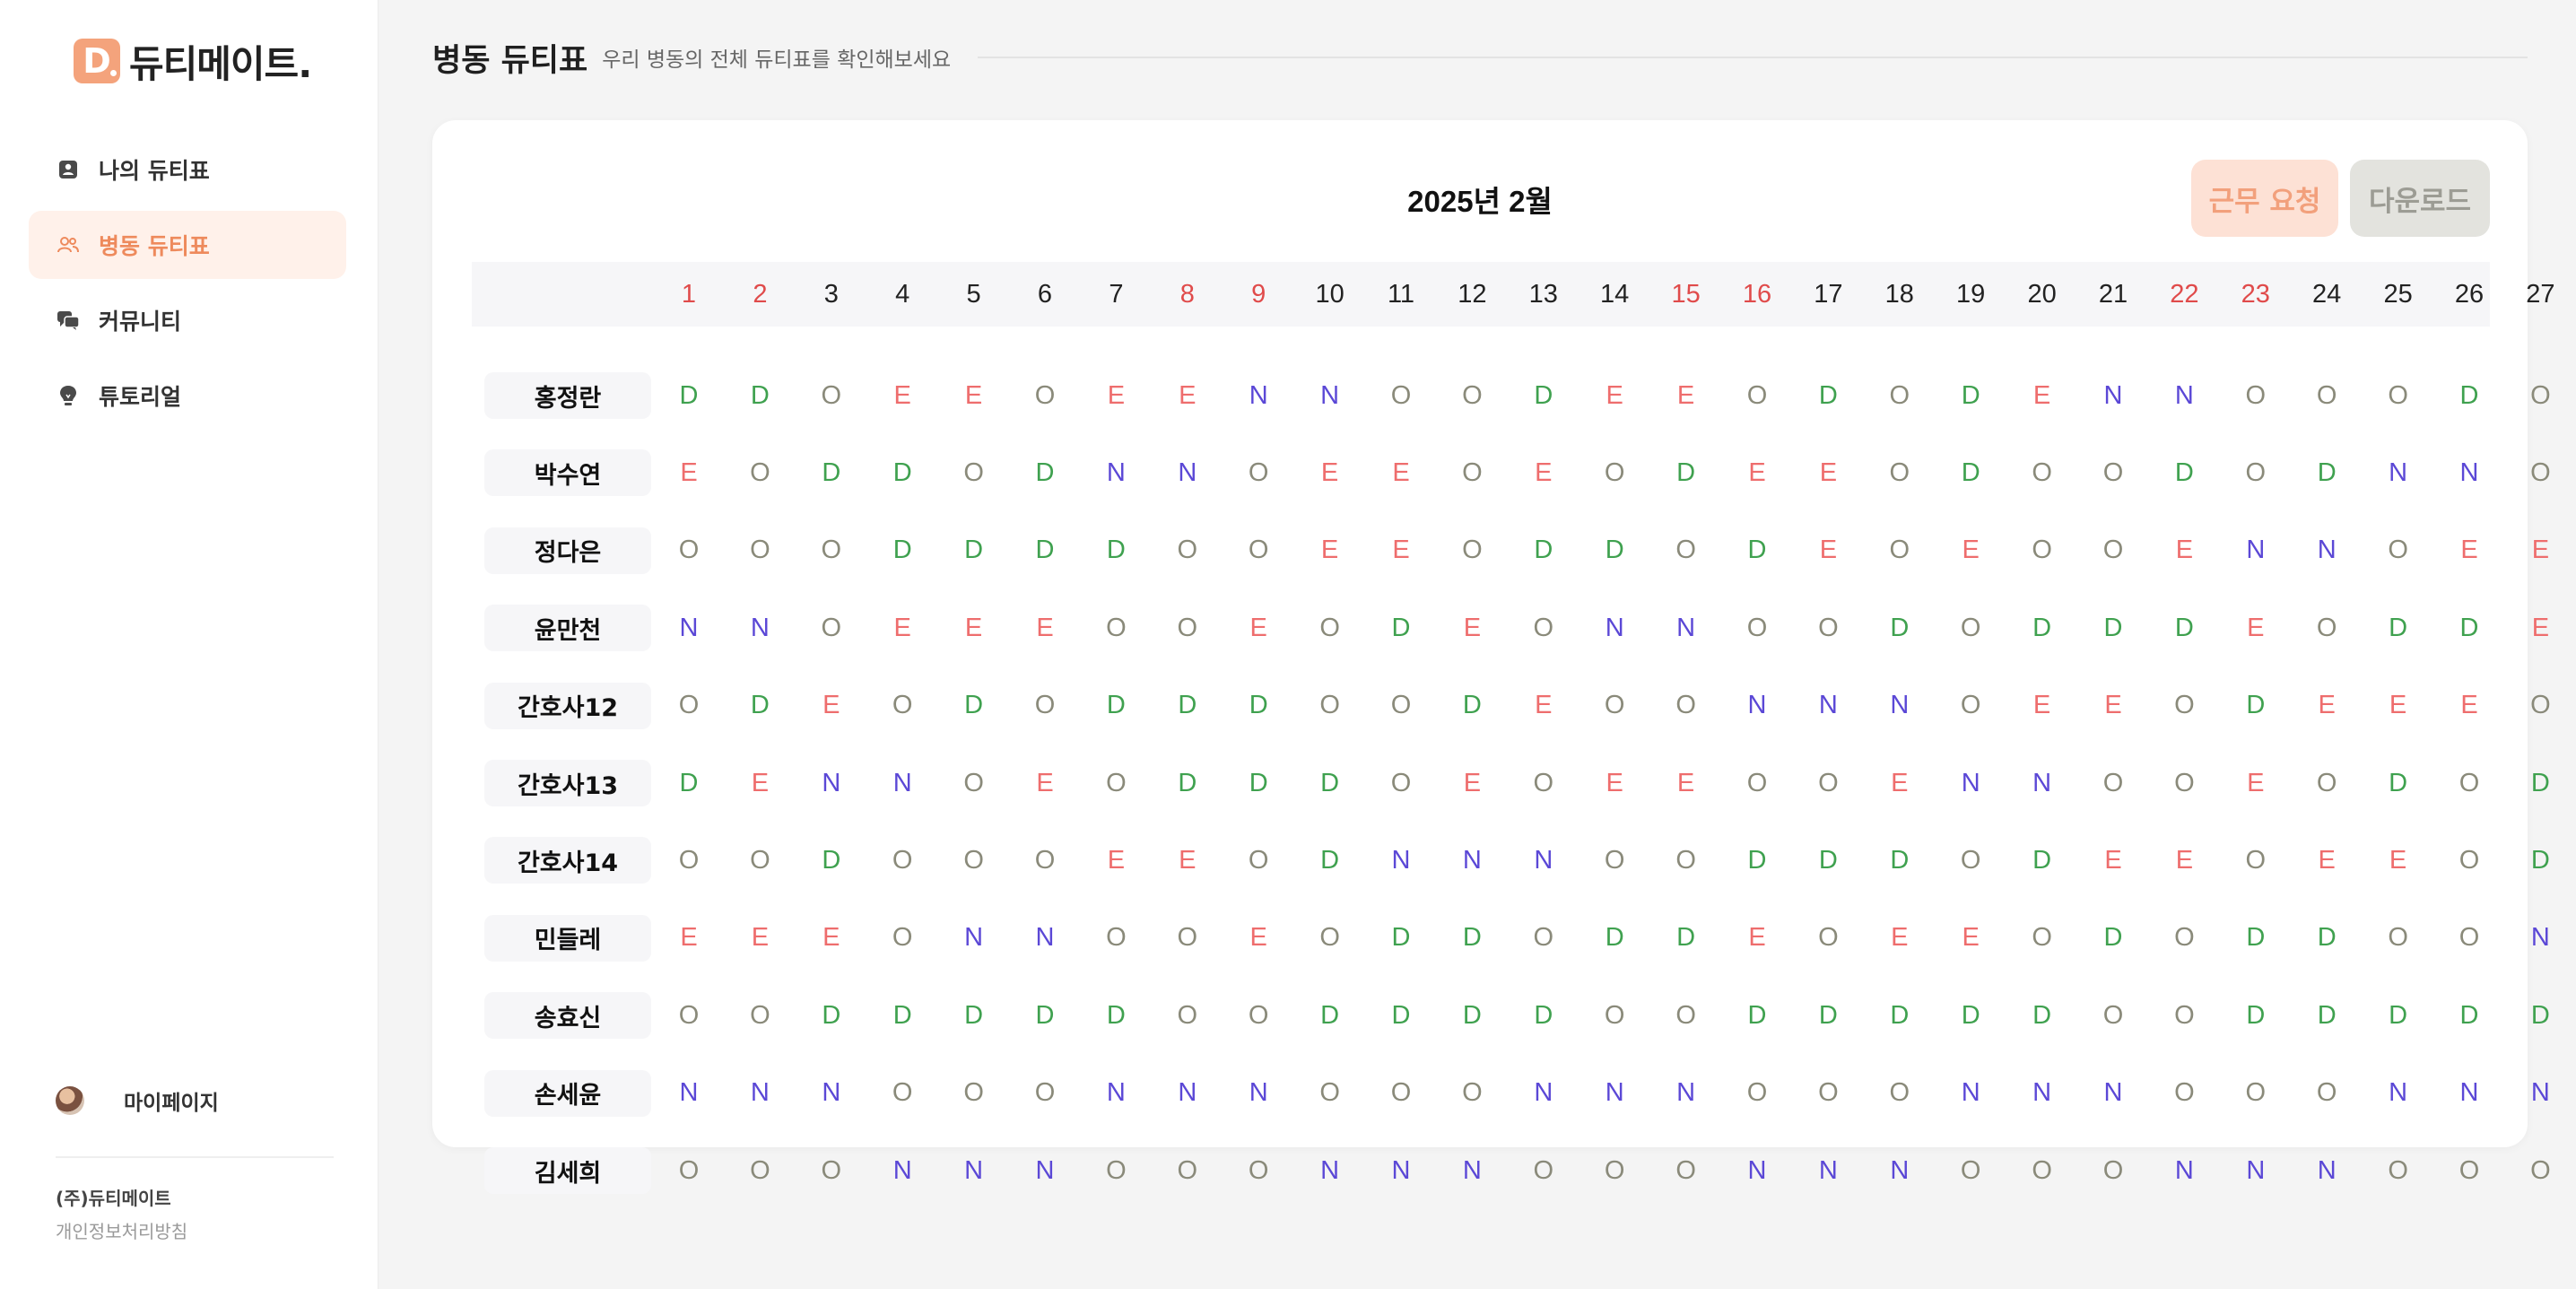 This screenshot has height=1289, width=2576. Describe the element at coordinates (193, 62) in the screenshot. I see `app-logo: D 듀티메이트.` at that location.